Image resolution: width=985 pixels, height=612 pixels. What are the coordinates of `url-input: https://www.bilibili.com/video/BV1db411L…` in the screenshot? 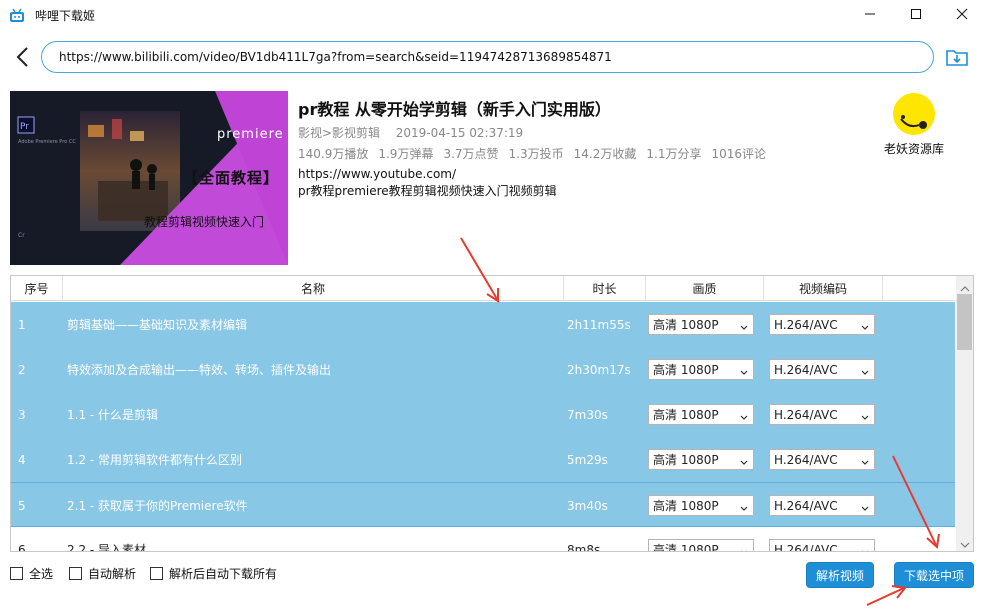 It's located at (487, 57).